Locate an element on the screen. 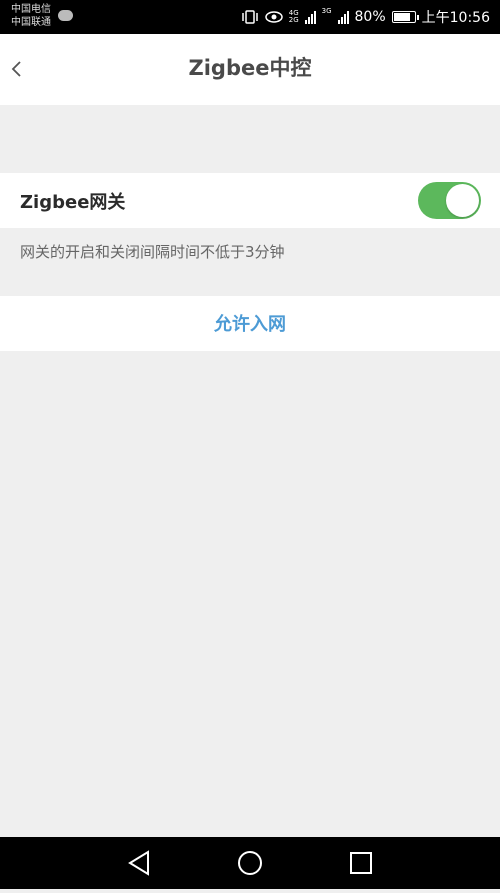 Image resolution: width=500 pixels, height=893 pixels. battery-icon is located at coordinates (404, 17).